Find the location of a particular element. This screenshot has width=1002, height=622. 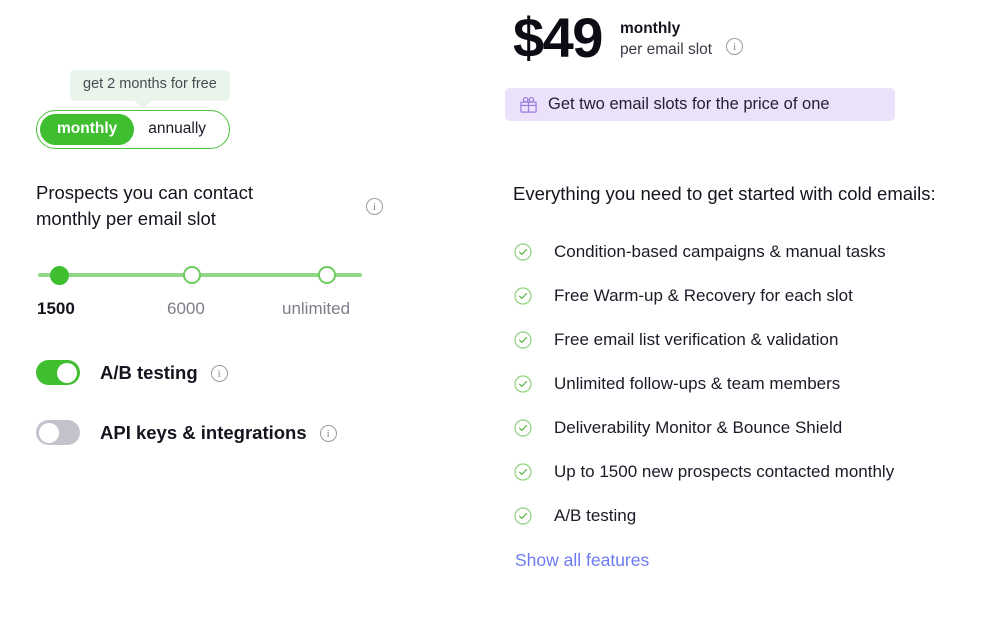

price-block: $49 monthly per email slot is located at coordinates (628, 37).